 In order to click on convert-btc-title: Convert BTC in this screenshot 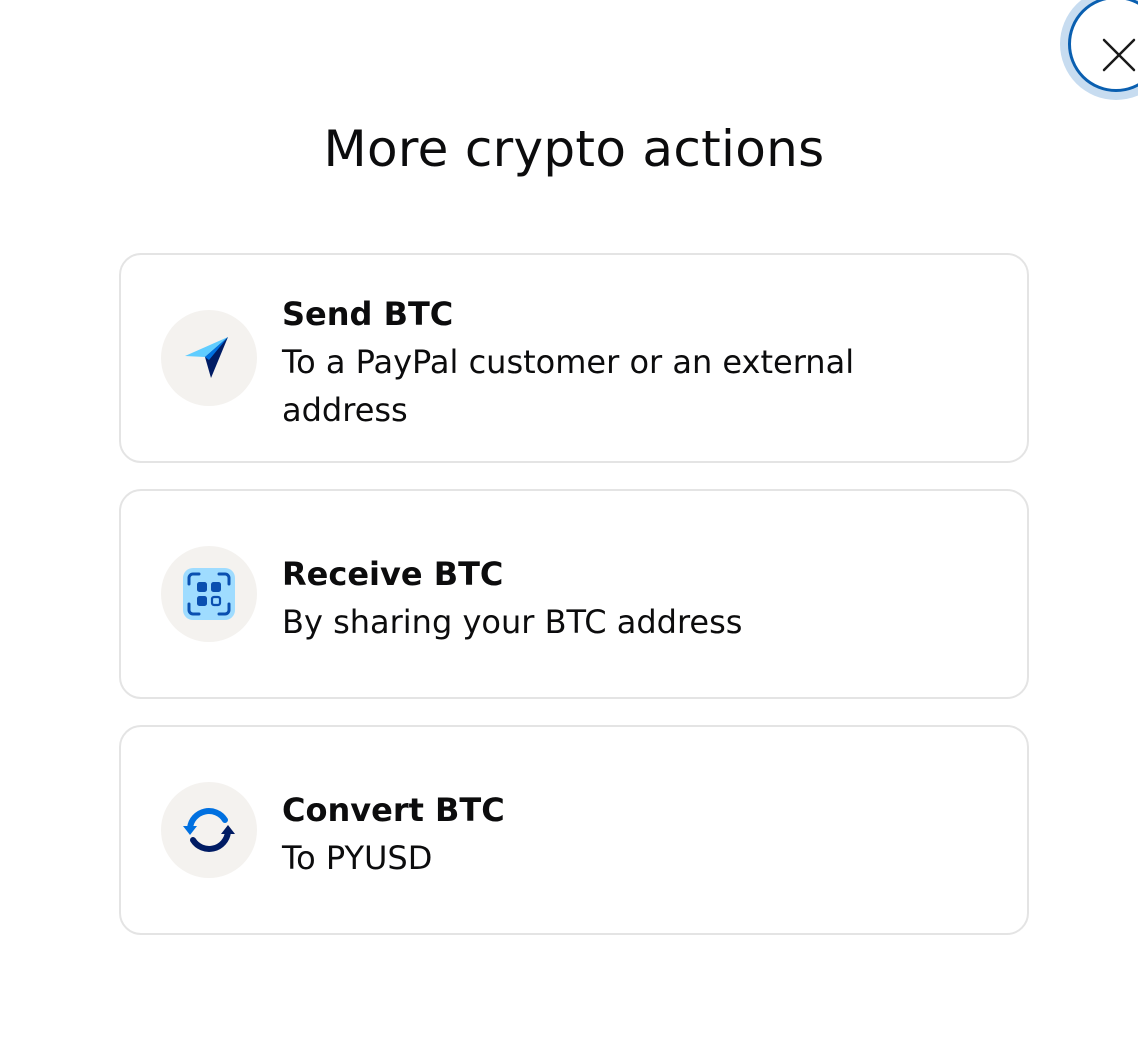, I will do `click(393, 810)`.